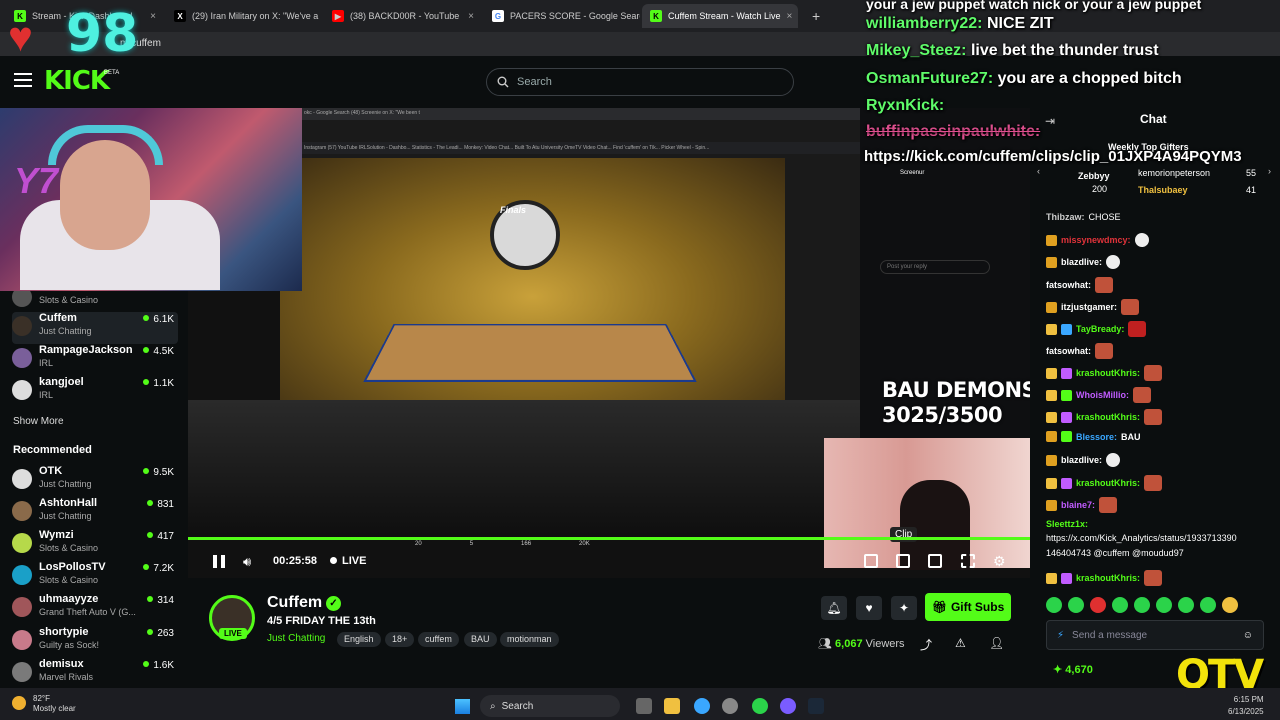 The image size is (1280, 720). I want to click on gifter-name: kemorionpeterson, so click(1174, 173).